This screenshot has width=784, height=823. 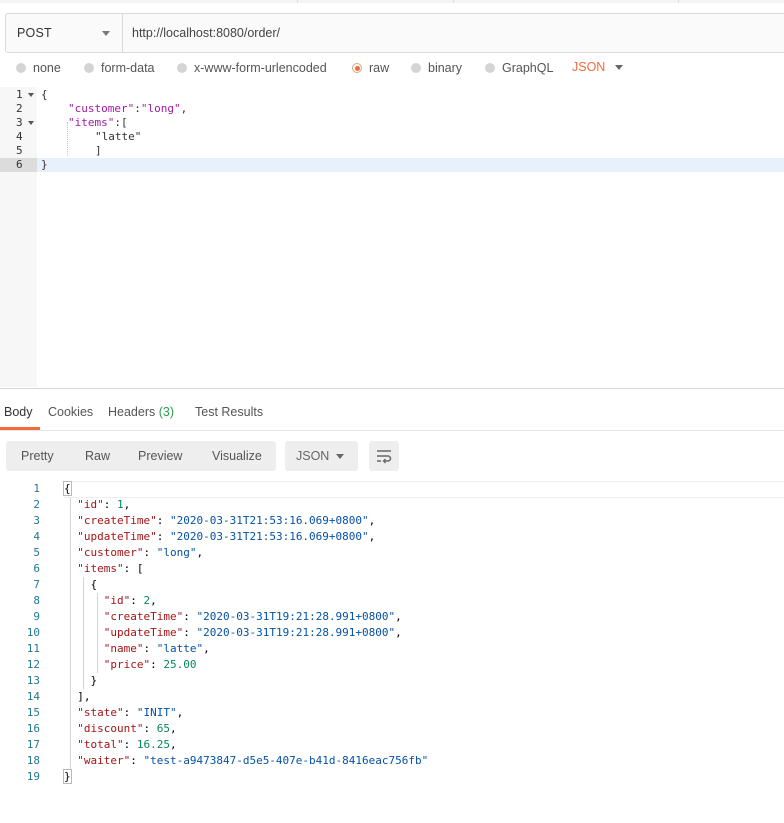 I want to click on response-format-select: JSON, so click(x=321, y=456).